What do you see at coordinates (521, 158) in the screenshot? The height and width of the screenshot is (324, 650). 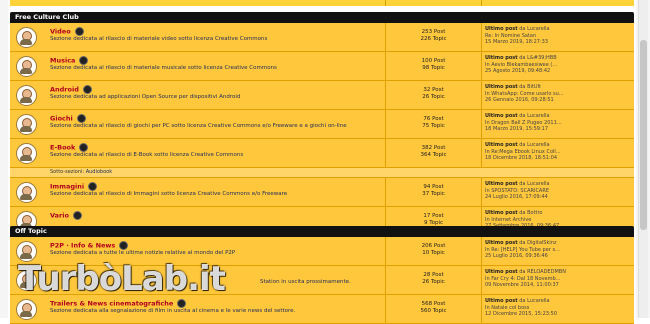 I see `last-post-date: 18 Dicembre 2018, 18:51:04` at bounding box center [521, 158].